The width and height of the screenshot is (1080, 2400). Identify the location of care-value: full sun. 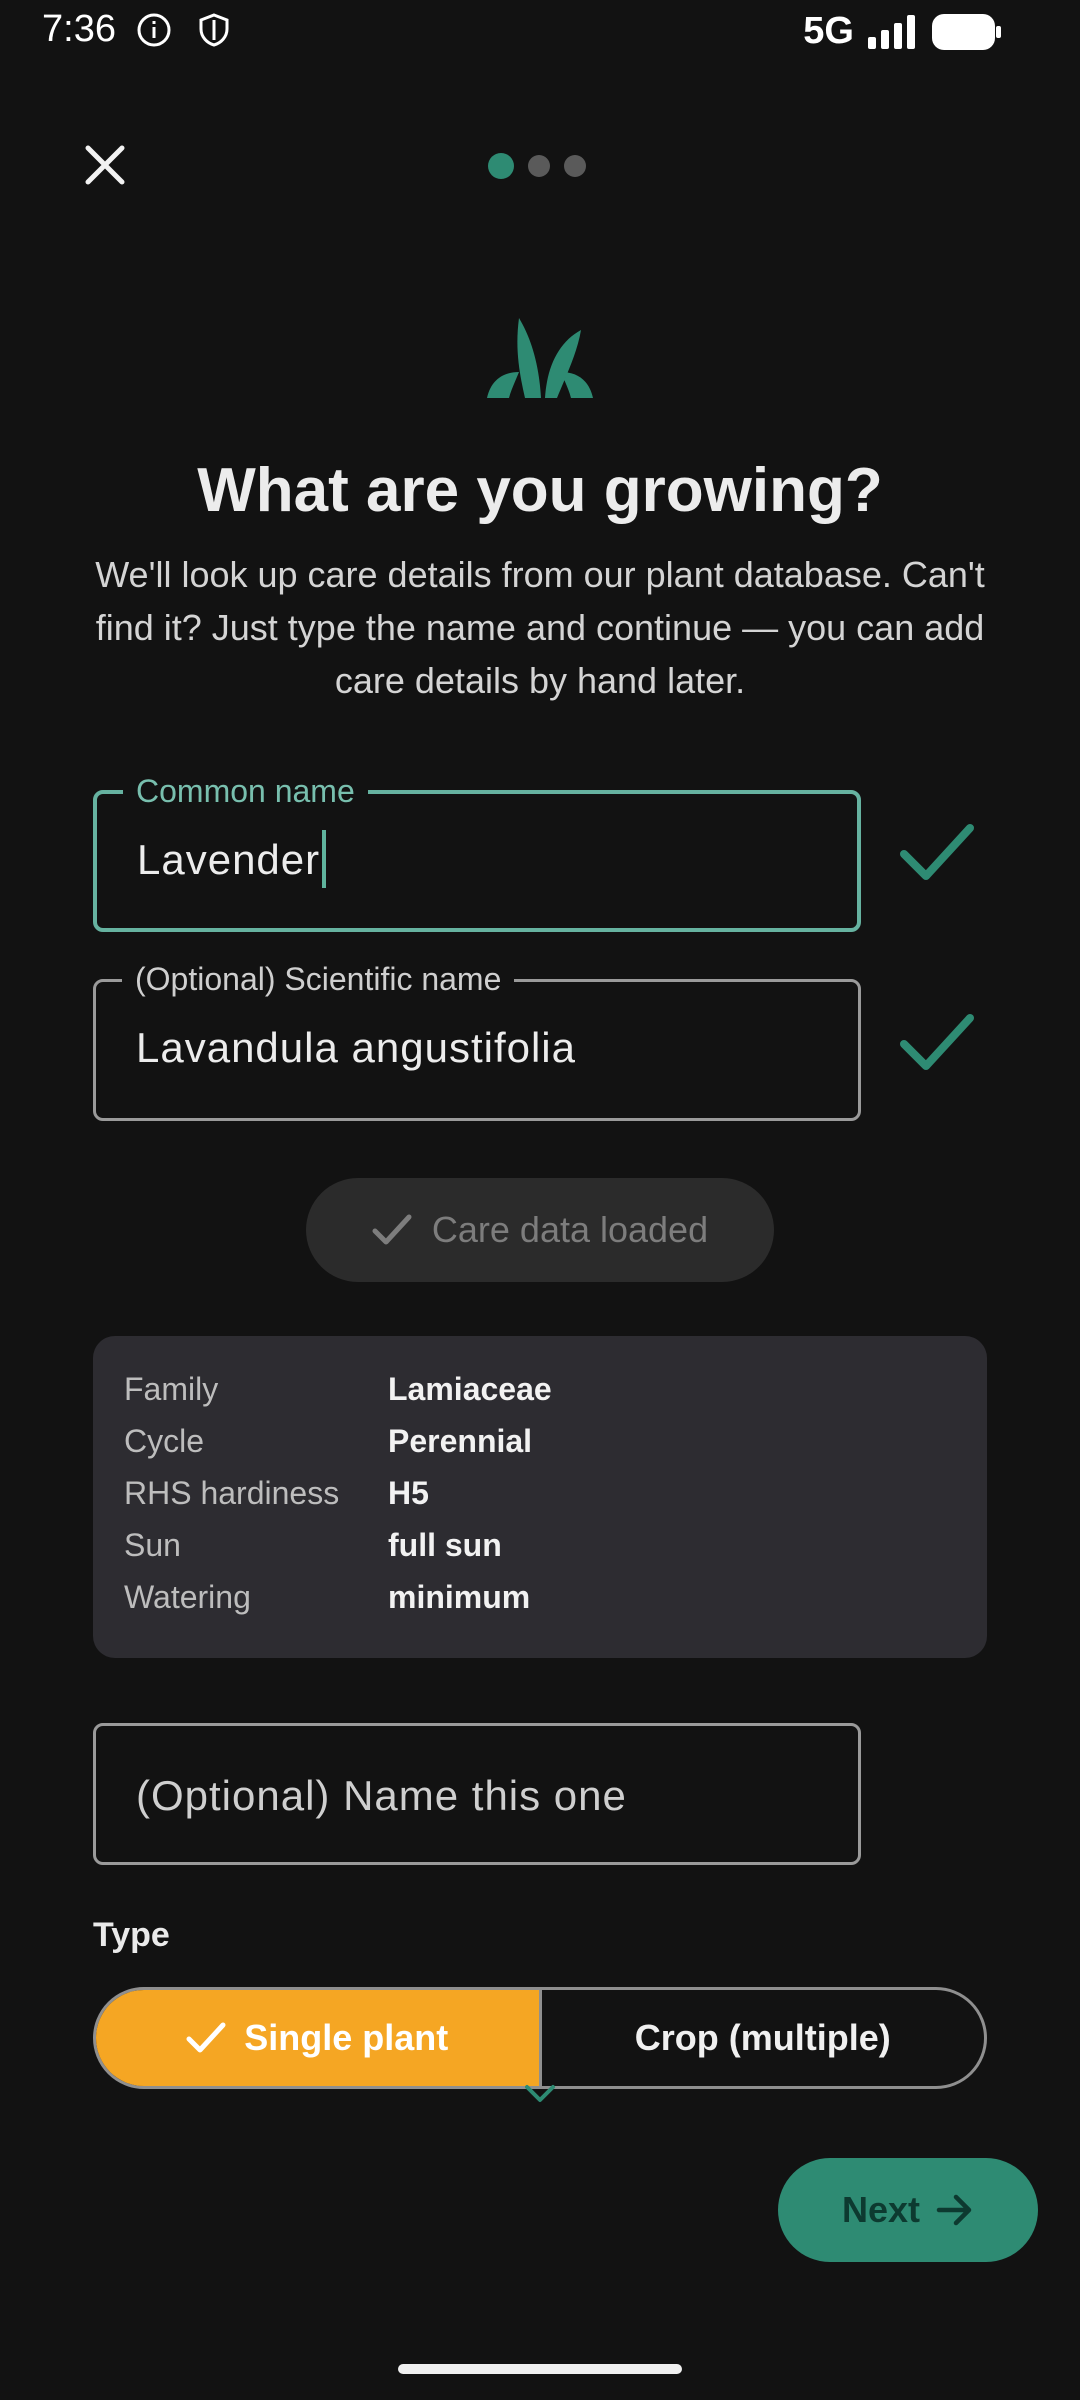
(445, 1545).